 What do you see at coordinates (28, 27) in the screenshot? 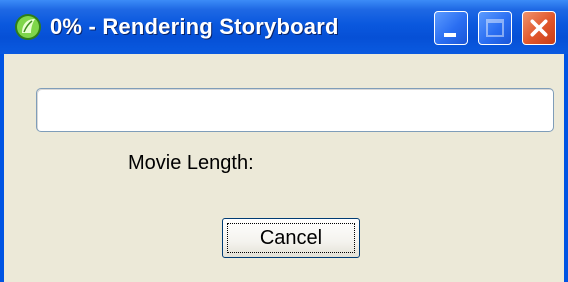
I see `app-leaf-icon` at bounding box center [28, 27].